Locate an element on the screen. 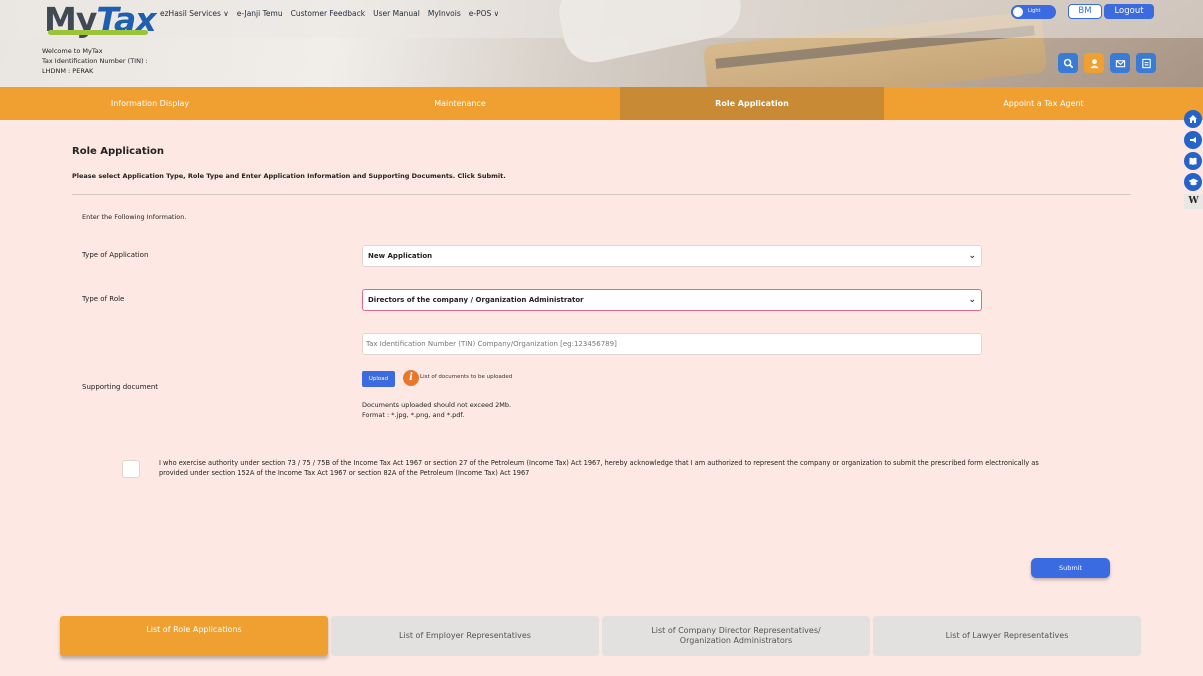  tab-role-application: Role Application is located at coordinates (752, 103).